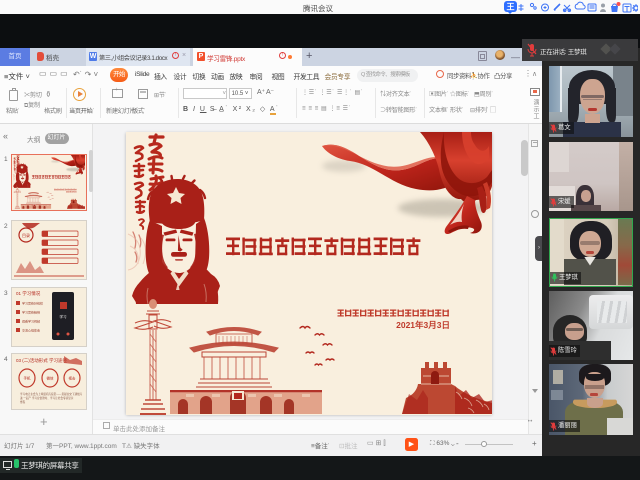 This screenshot has height=480, width=640. I want to click on svg-text: 交流心得体会, so click(31, 330).